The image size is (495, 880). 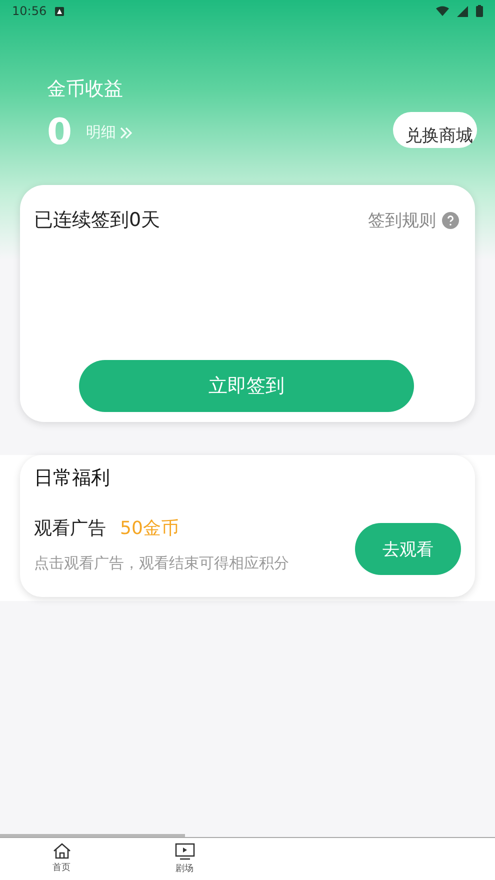 I want to click on section-title: 金币收益, so click(x=85, y=89).